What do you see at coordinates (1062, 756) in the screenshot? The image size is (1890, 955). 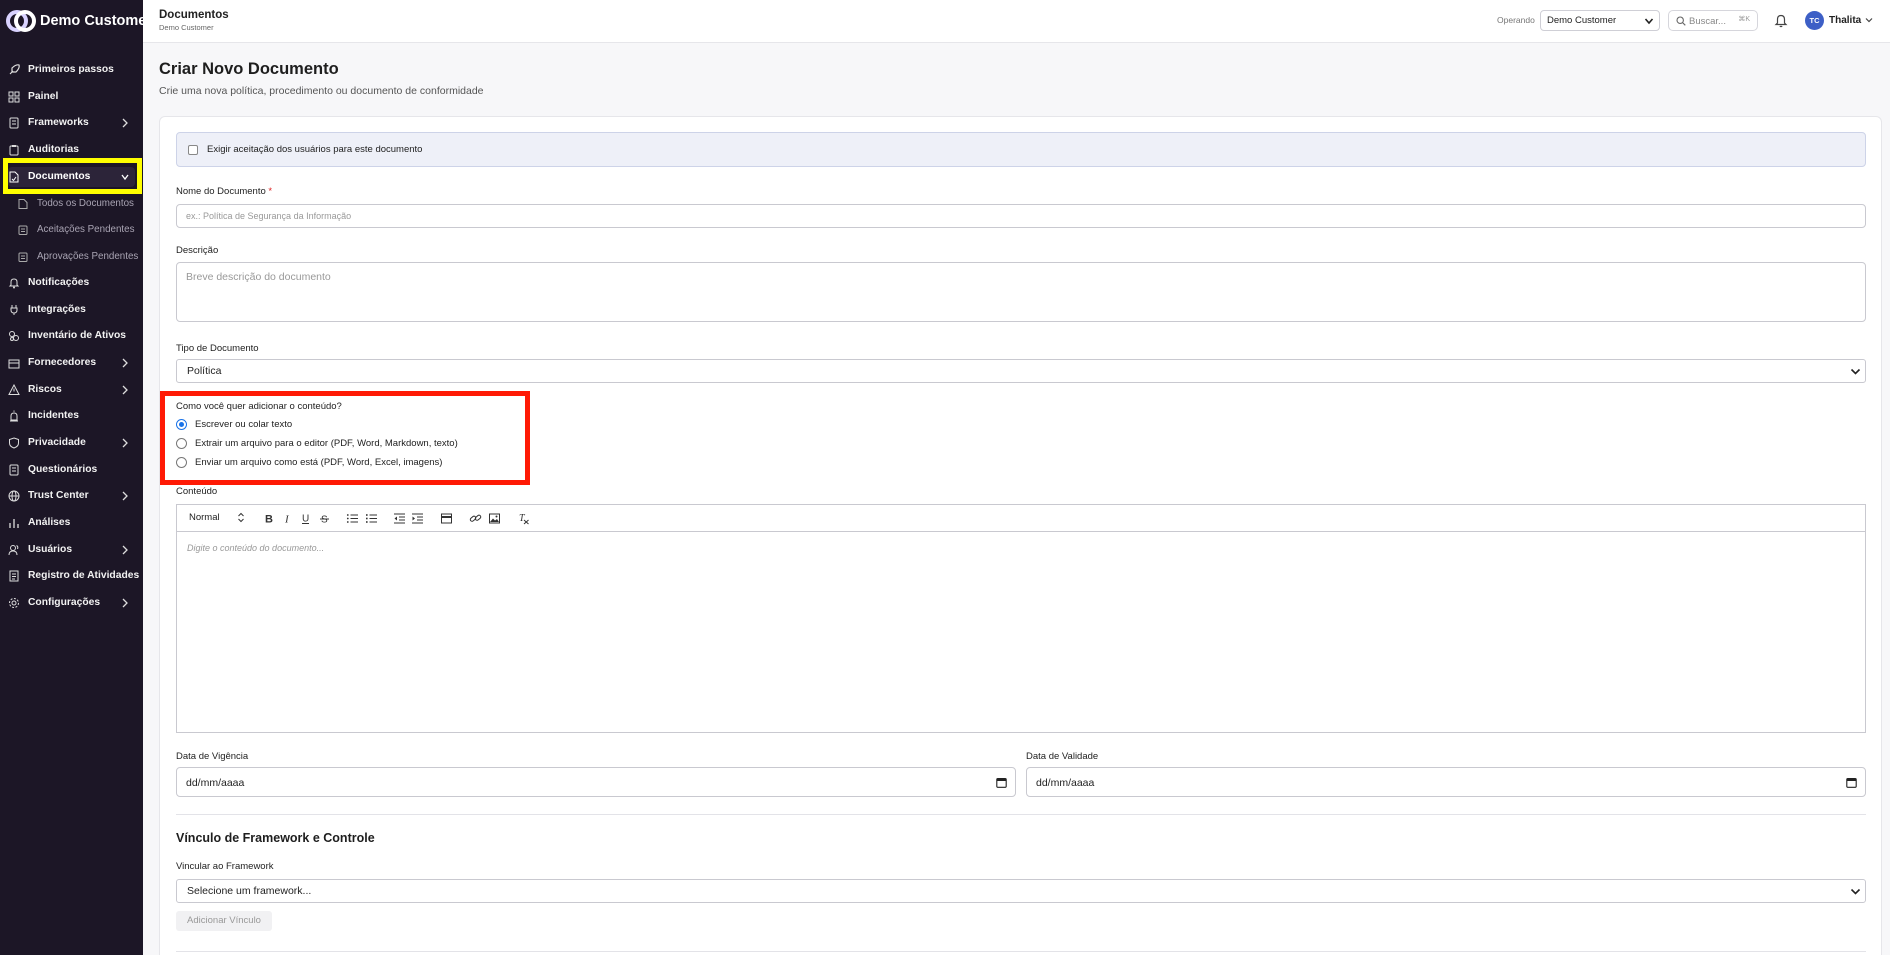 I see `expiry-date-label: Data de Validade` at bounding box center [1062, 756].